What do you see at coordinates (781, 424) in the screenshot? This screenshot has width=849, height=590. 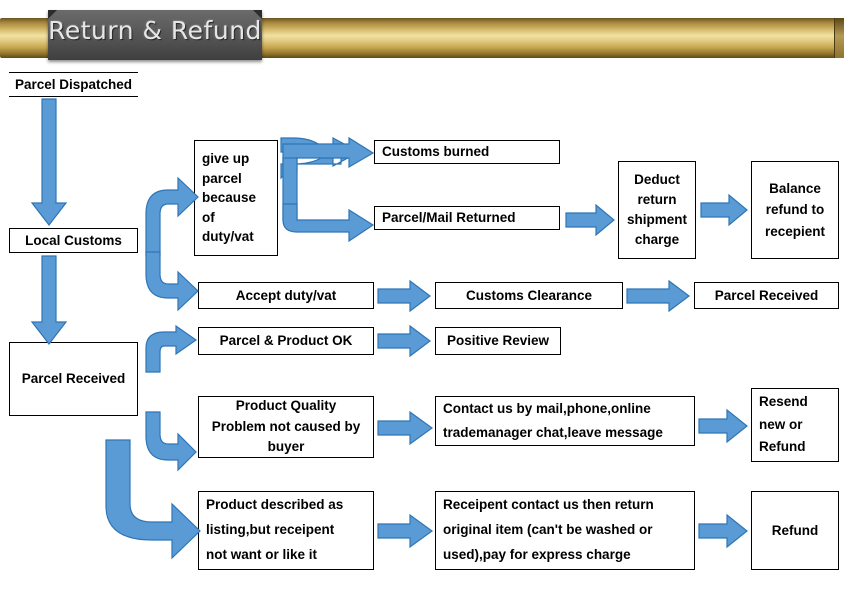 I see `node-label-line-2: new or` at bounding box center [781, 424].